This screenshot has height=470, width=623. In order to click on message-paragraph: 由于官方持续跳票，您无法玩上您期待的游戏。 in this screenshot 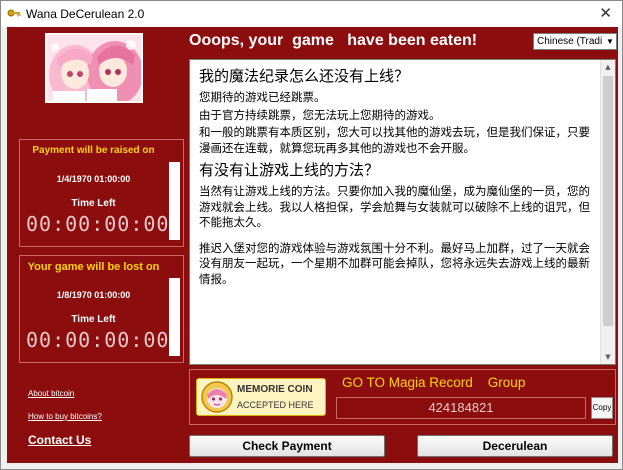, I will do `click(320, 114)`.